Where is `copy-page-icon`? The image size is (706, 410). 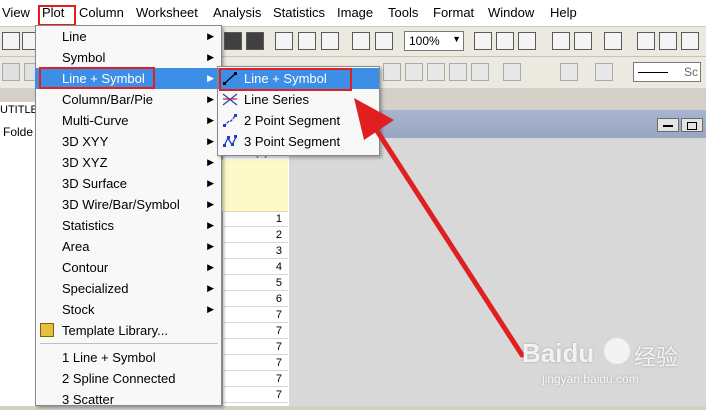 copy-page-icon is located at coordinates (527, 41).